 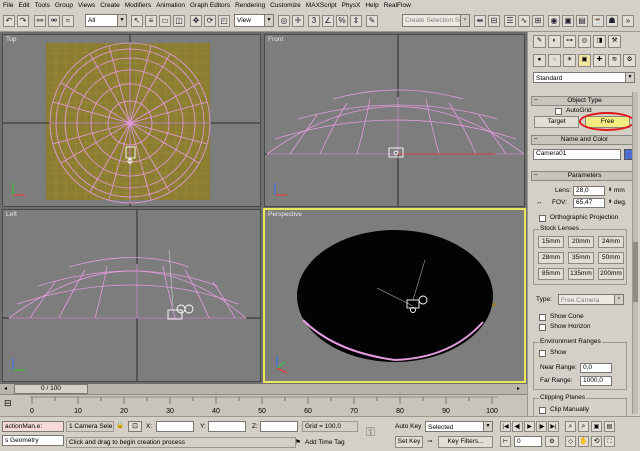 I want to click on maxscript-listener-line1: actionMan.e:, so click(x=33, y=426).